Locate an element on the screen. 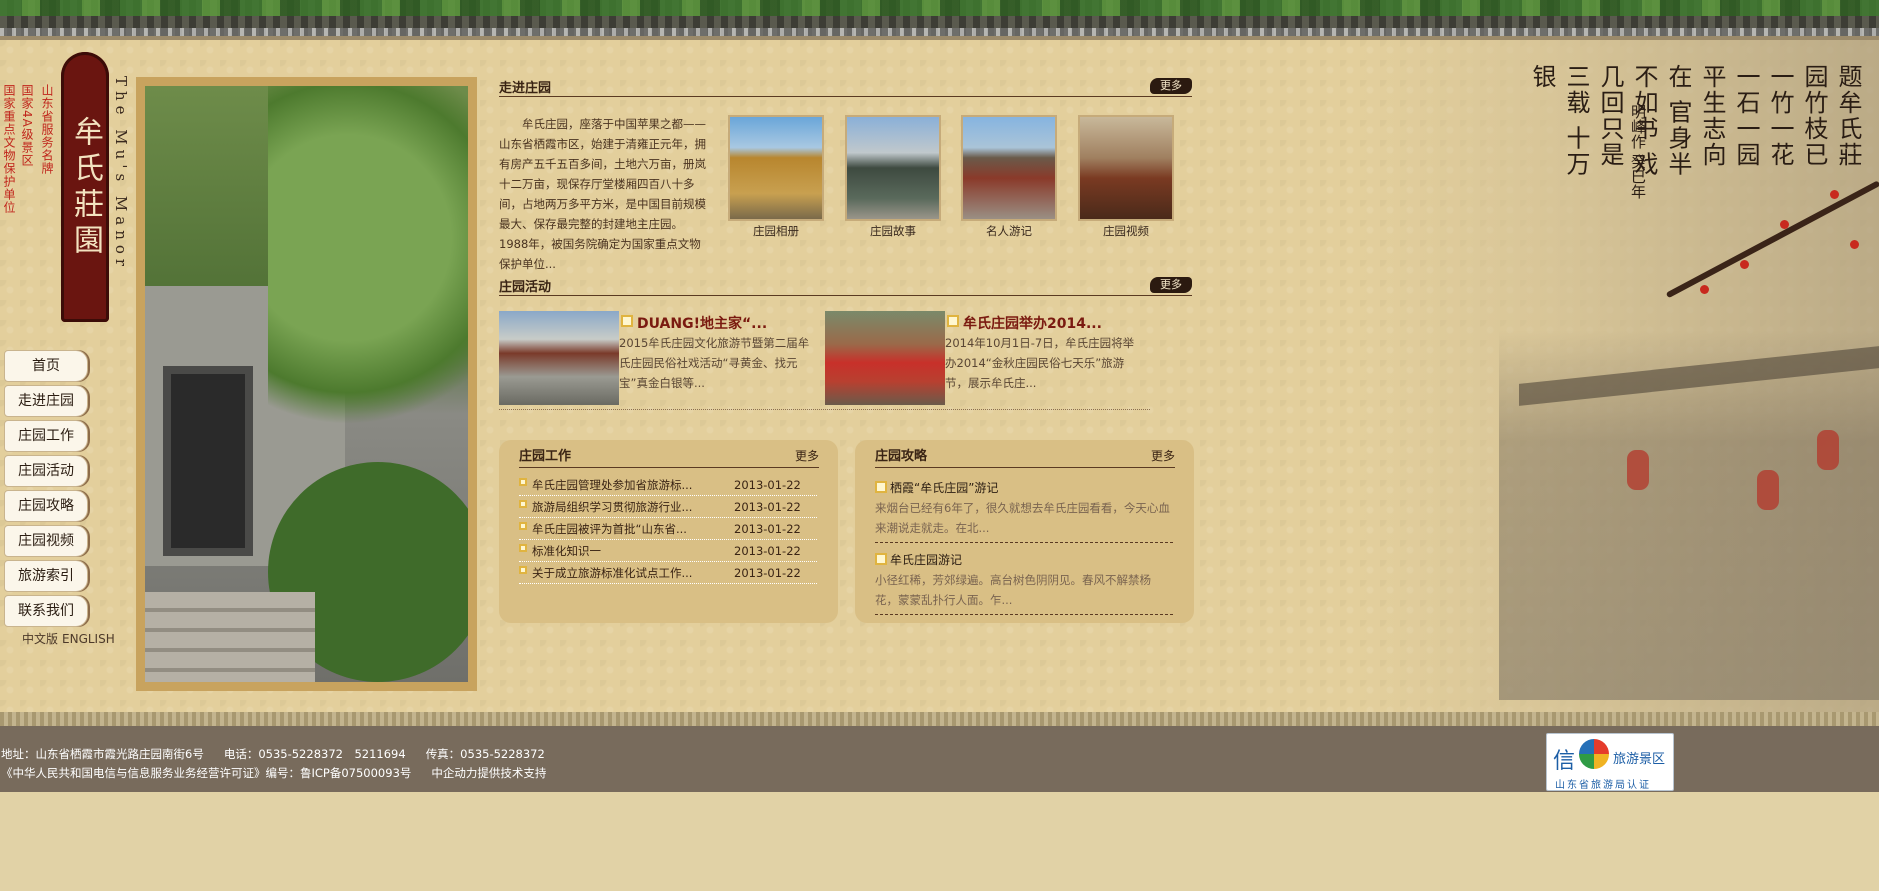 The height and width of the screenshot is (891, 1879). honor-national-relic: 国家重点文物保护单位 is located at coordinates (9, 149).